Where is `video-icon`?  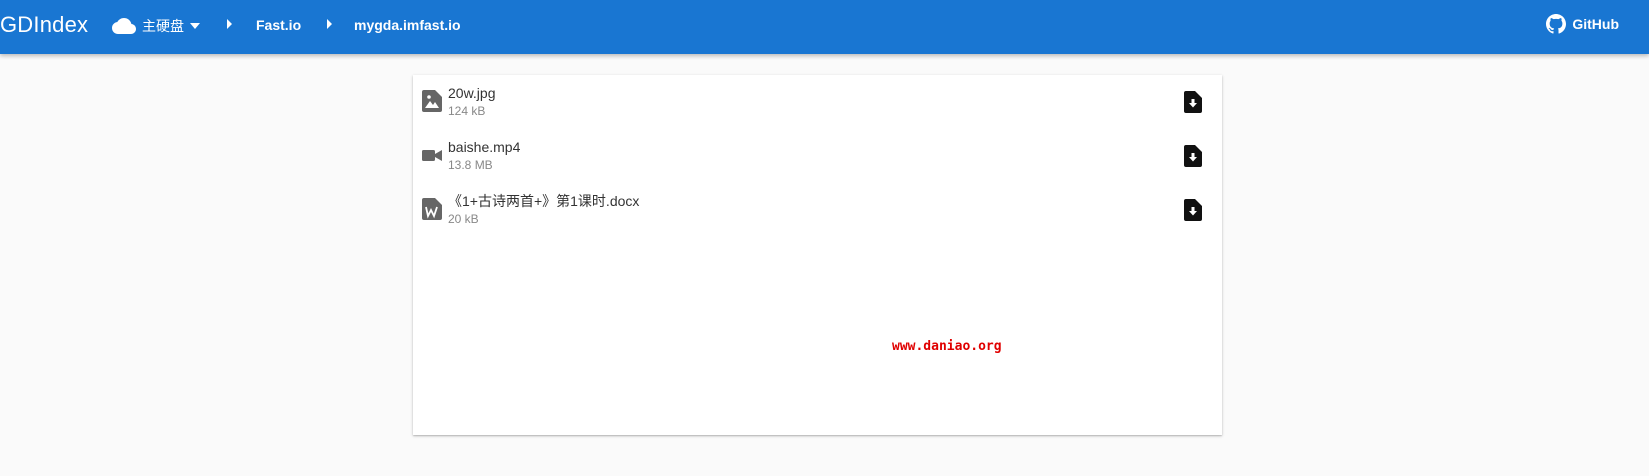
video-icon is located at coordinates (432, 155).